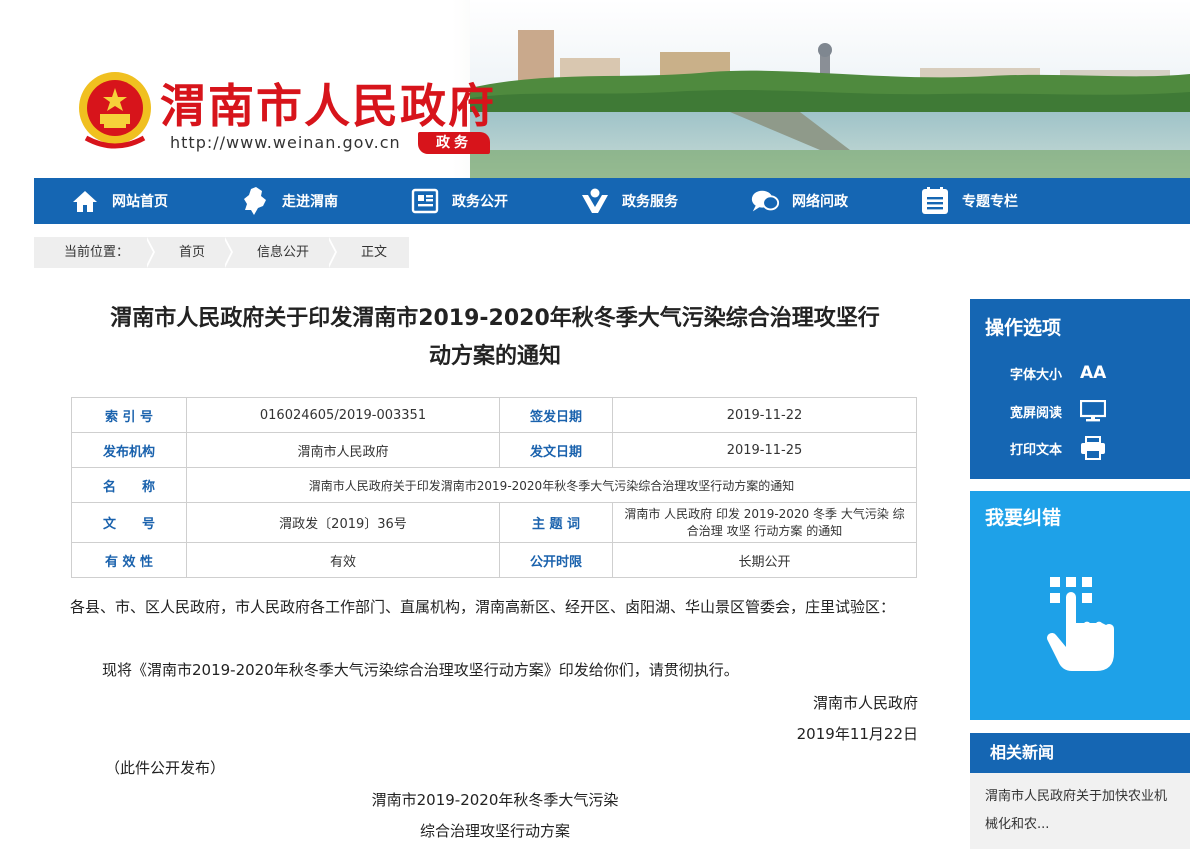 The height and width of the screenshot is (849, 1190). I want to click on error-report-panel: 我要纠错, so click(1080, 605).